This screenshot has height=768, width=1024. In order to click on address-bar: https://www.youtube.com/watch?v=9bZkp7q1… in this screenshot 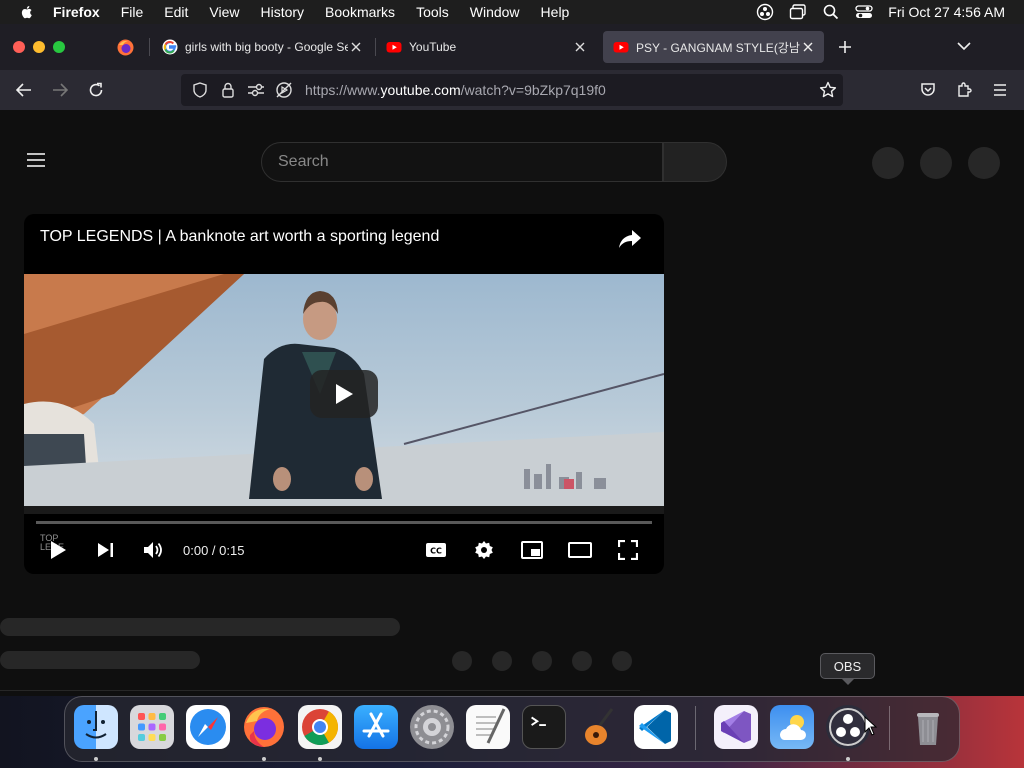, I will do `click(512, 90)`.